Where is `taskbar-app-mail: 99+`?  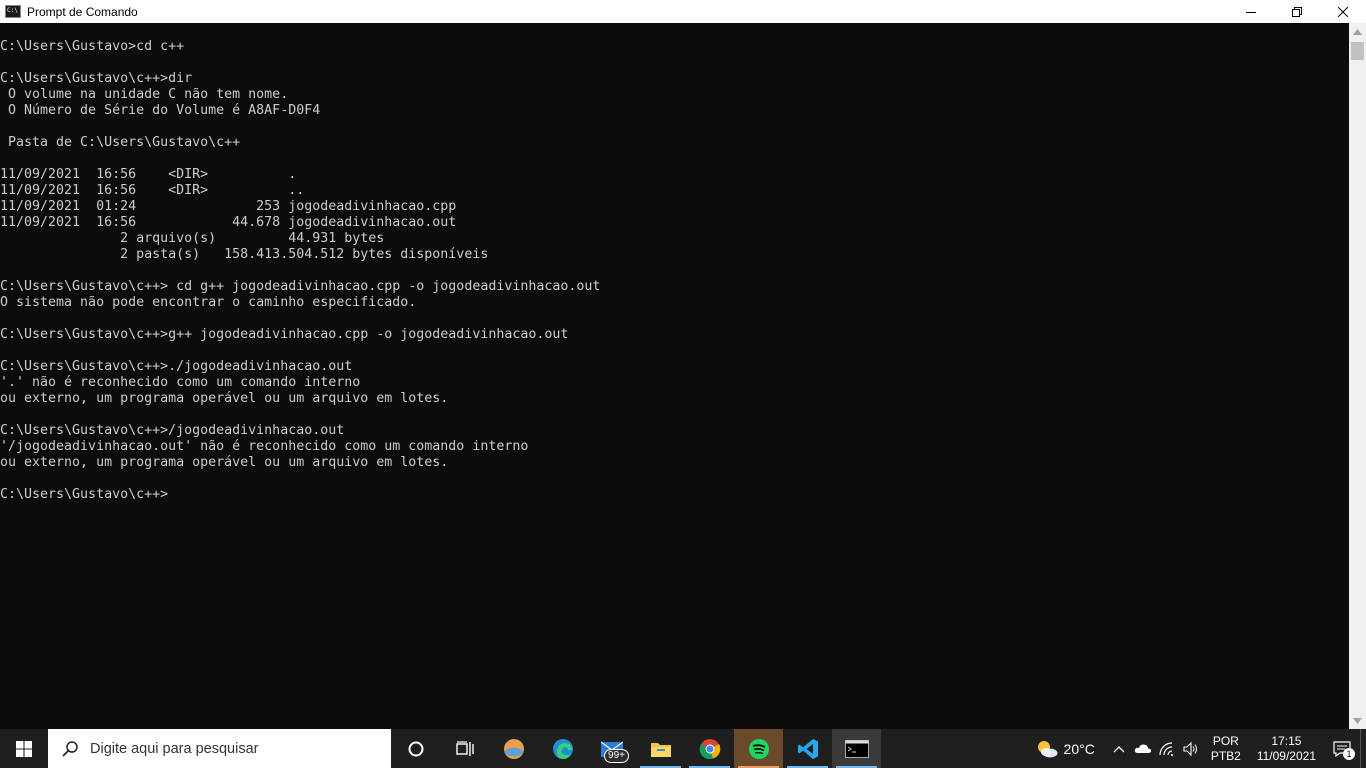
taskbar-app-mail: 99+ is located at coordinates (611, 748).